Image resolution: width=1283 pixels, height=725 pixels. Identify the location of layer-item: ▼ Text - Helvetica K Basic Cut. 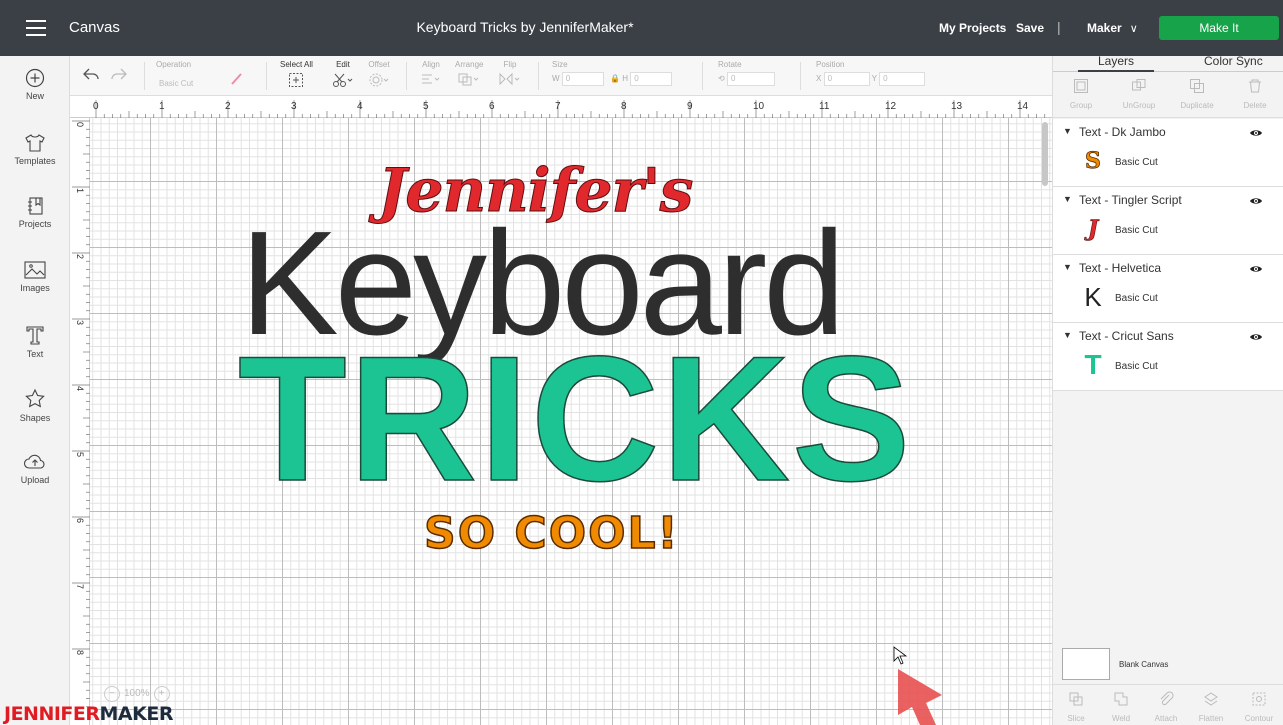
(1168, 289).